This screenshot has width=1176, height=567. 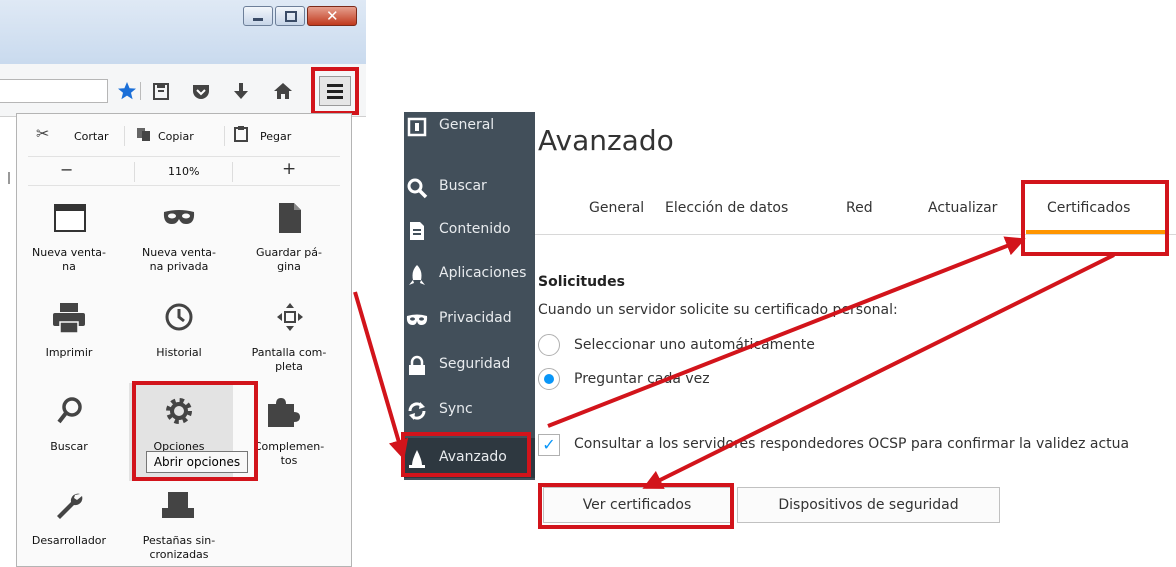 I want to click on tile-fullscreen: Pantalla com- pleta, so click(x=289, y=340).